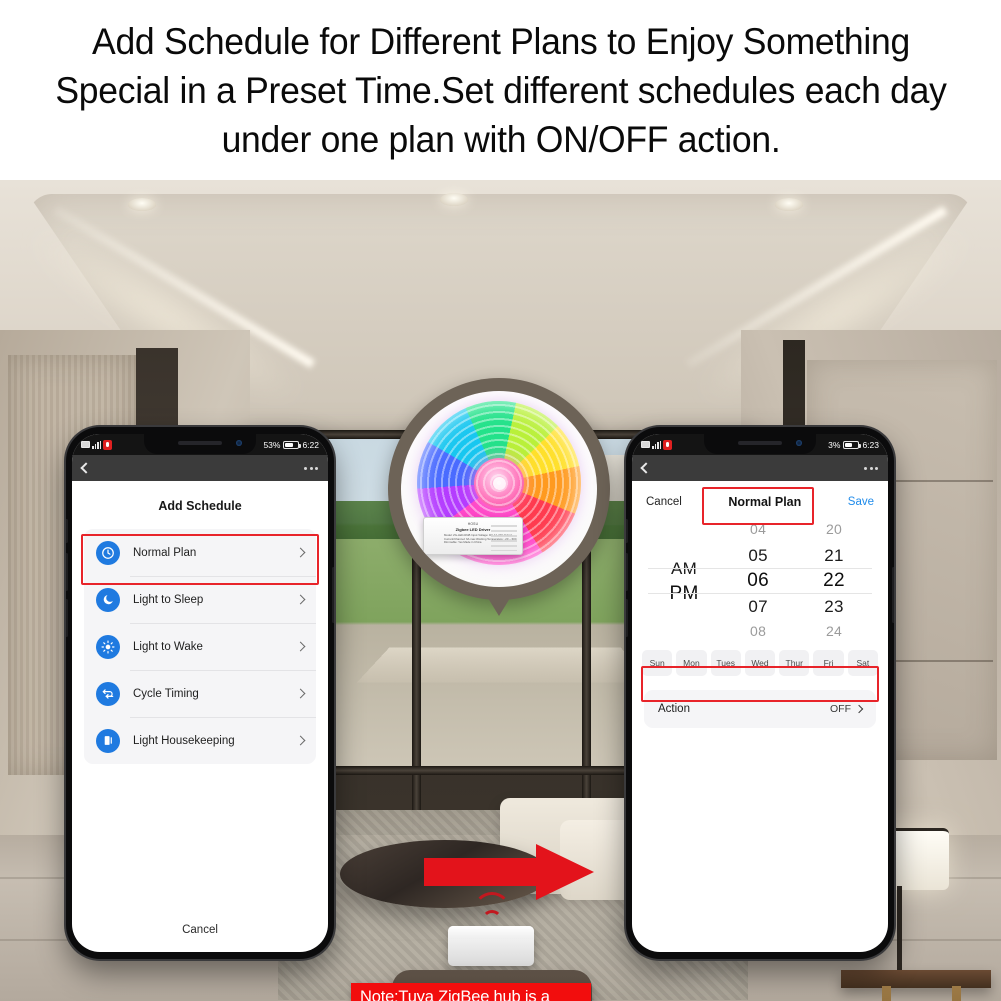 This screenshot has height=1001, width=1001. What do you see at coordinates (505, 665) in the screenshot?
I see `garden-path` at bounding box center [505, 665].